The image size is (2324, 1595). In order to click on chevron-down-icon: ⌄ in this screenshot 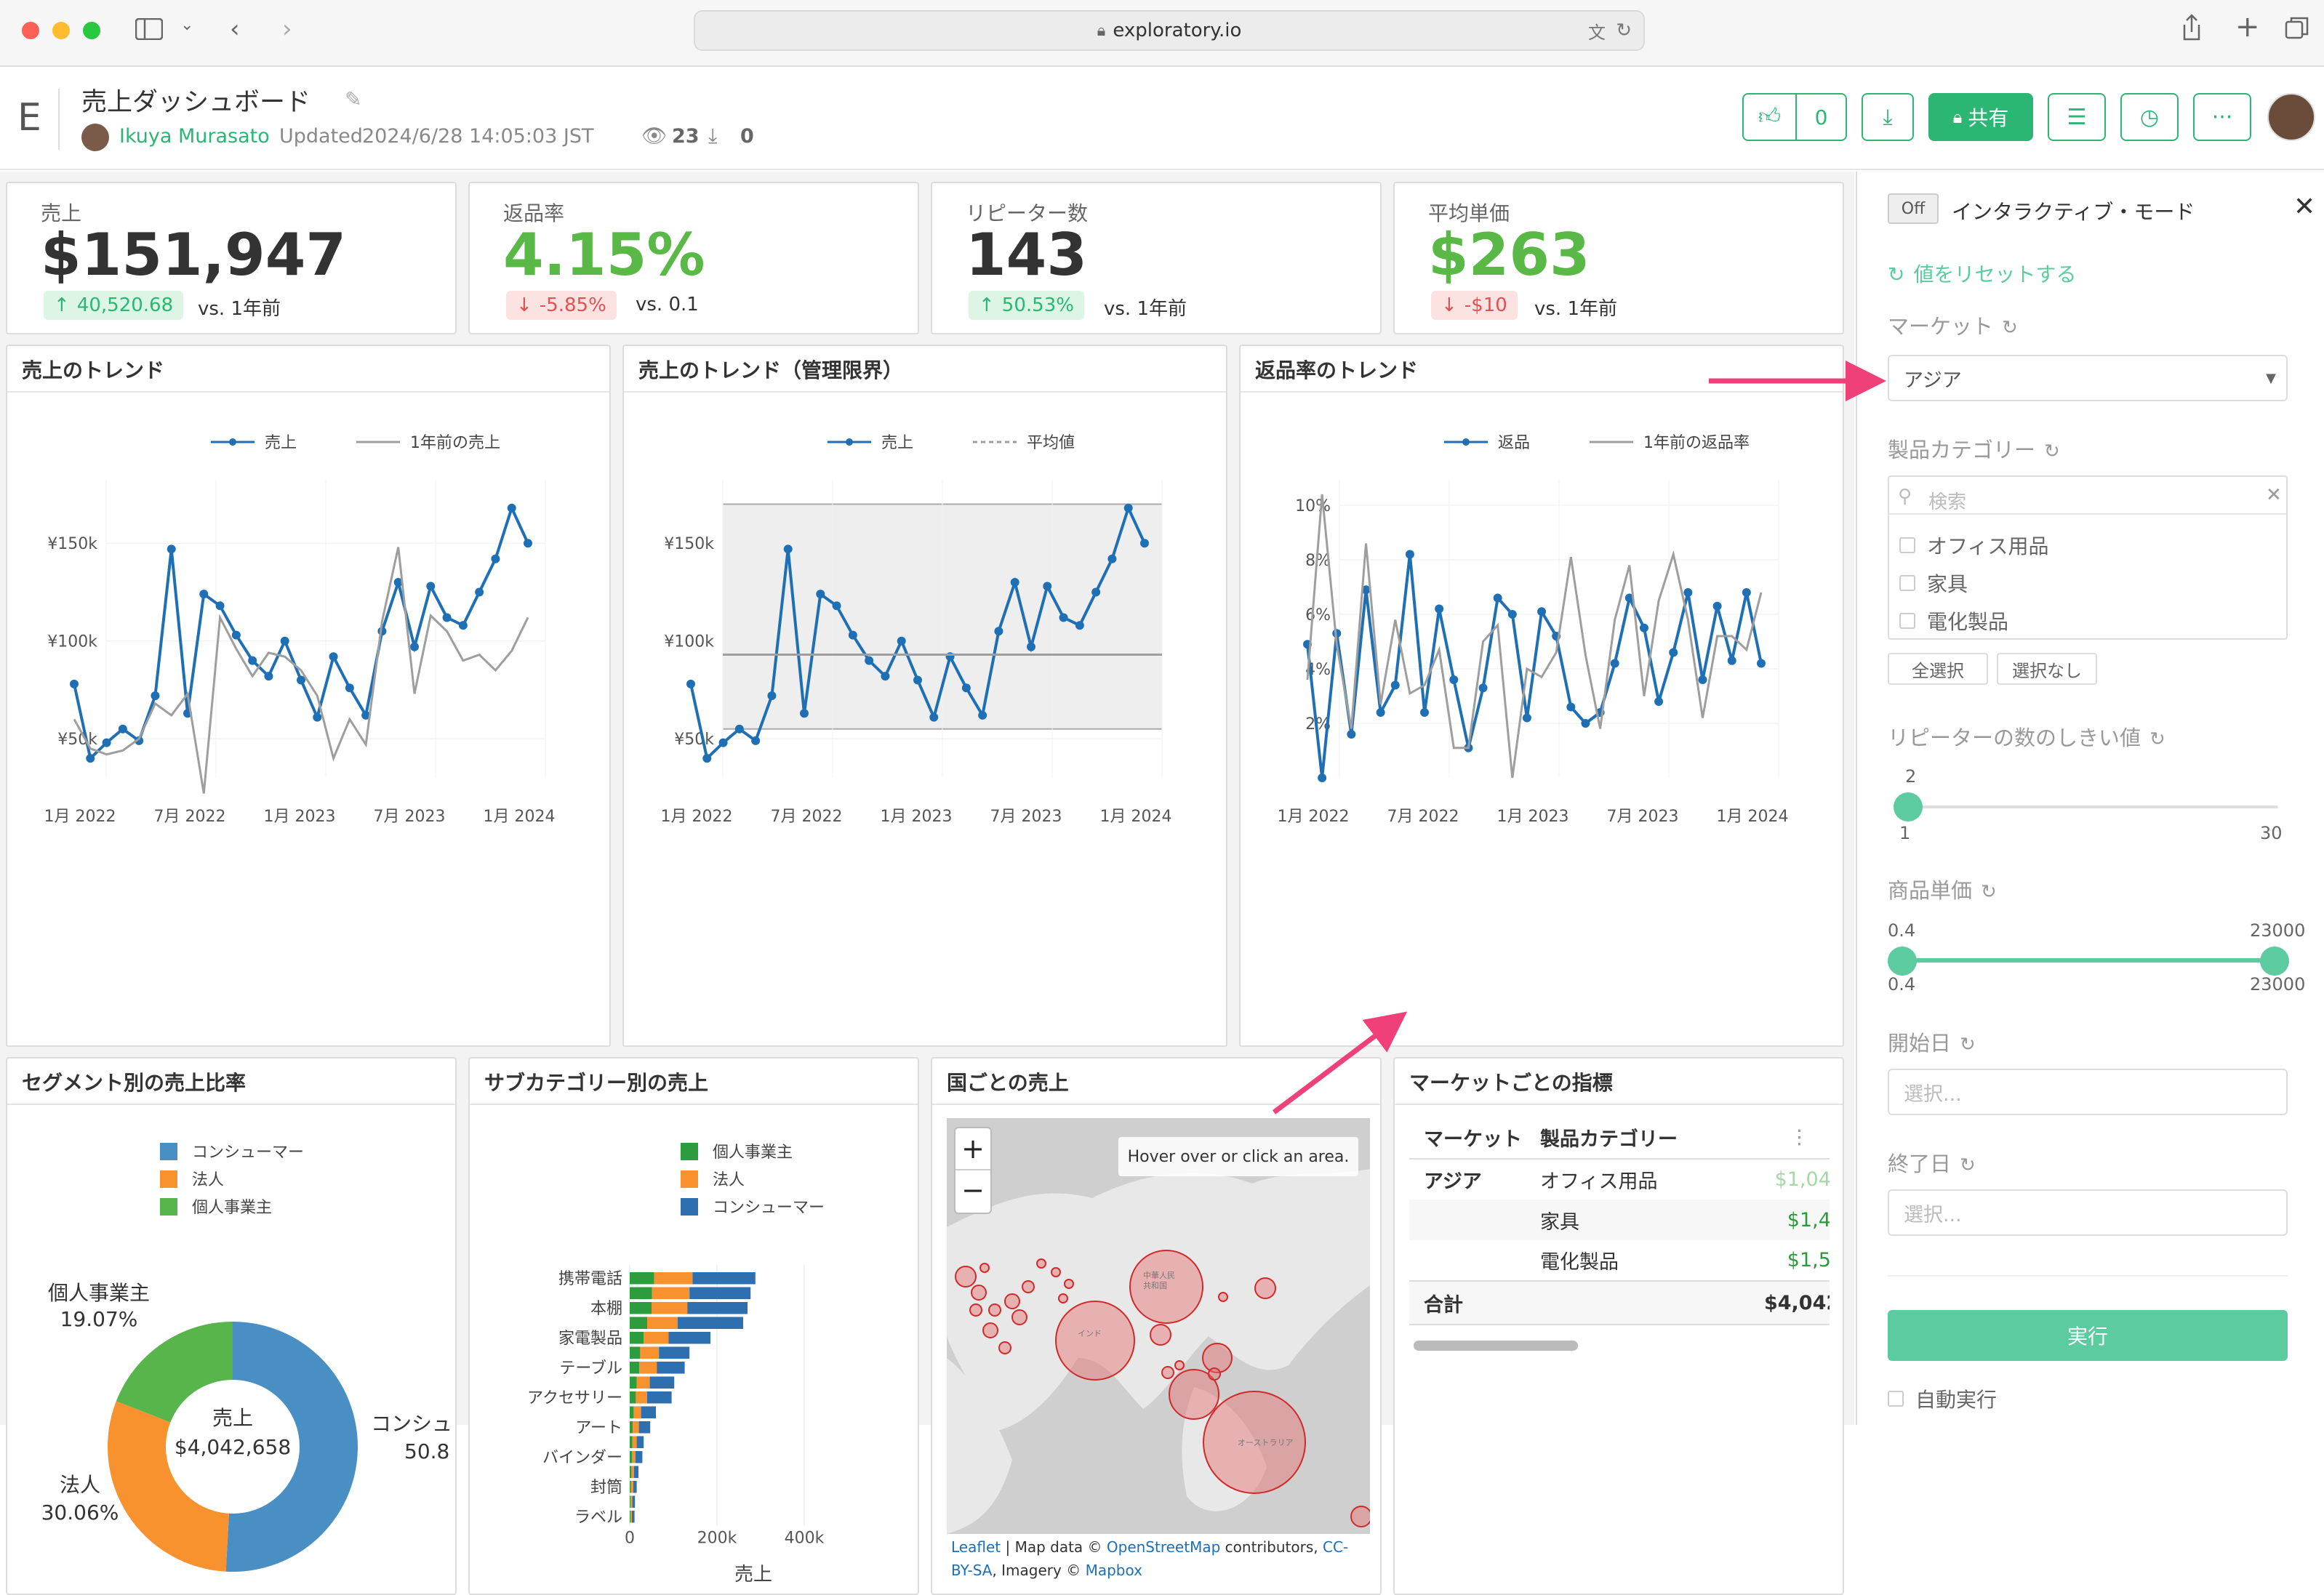, I will do `click(186, 25)`.